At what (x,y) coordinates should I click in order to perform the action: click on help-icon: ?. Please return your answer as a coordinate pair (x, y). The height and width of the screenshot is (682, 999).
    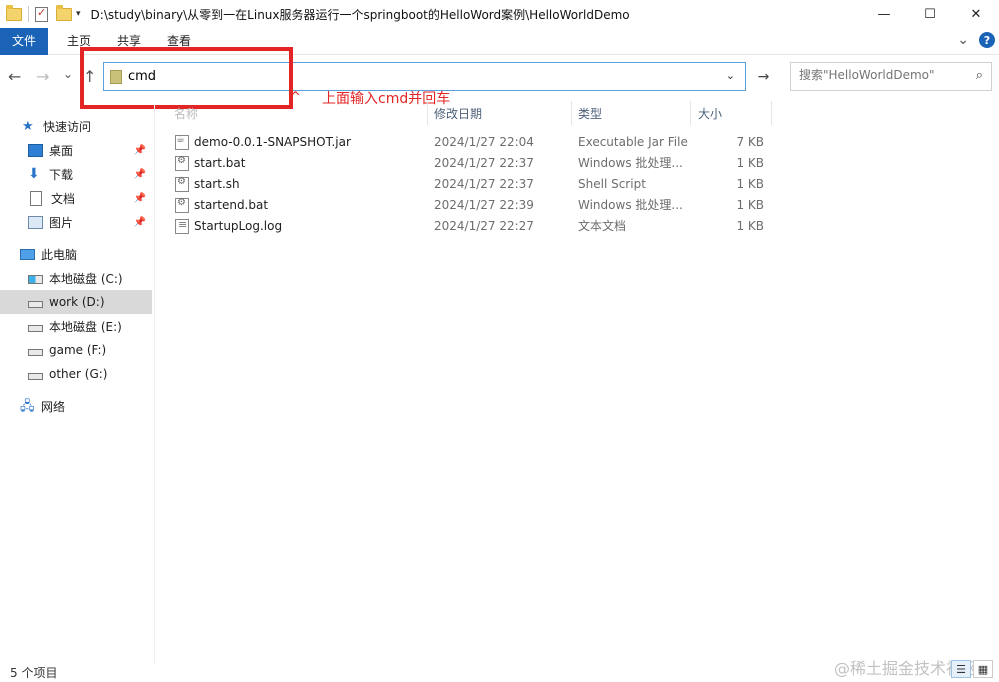
    Looking at the image, I should click on (987, 40).